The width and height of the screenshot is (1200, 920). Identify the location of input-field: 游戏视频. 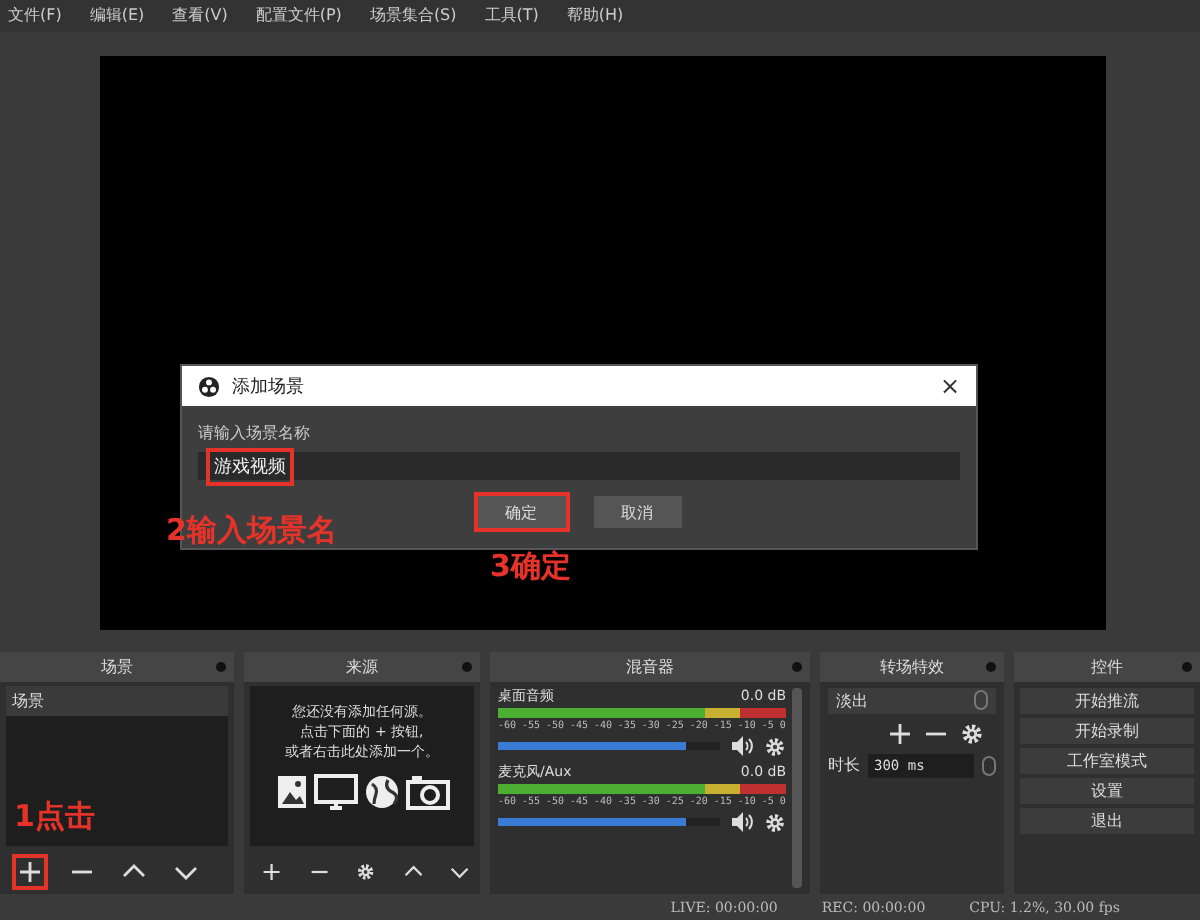
(579, 466).